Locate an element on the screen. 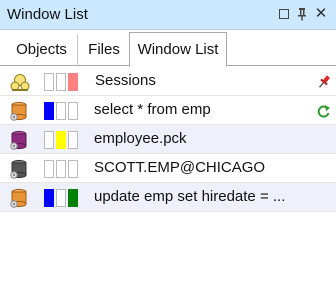 The image size is (336, 293). tab-strip: Objects Files Window List is located at coordinates (168, 48).